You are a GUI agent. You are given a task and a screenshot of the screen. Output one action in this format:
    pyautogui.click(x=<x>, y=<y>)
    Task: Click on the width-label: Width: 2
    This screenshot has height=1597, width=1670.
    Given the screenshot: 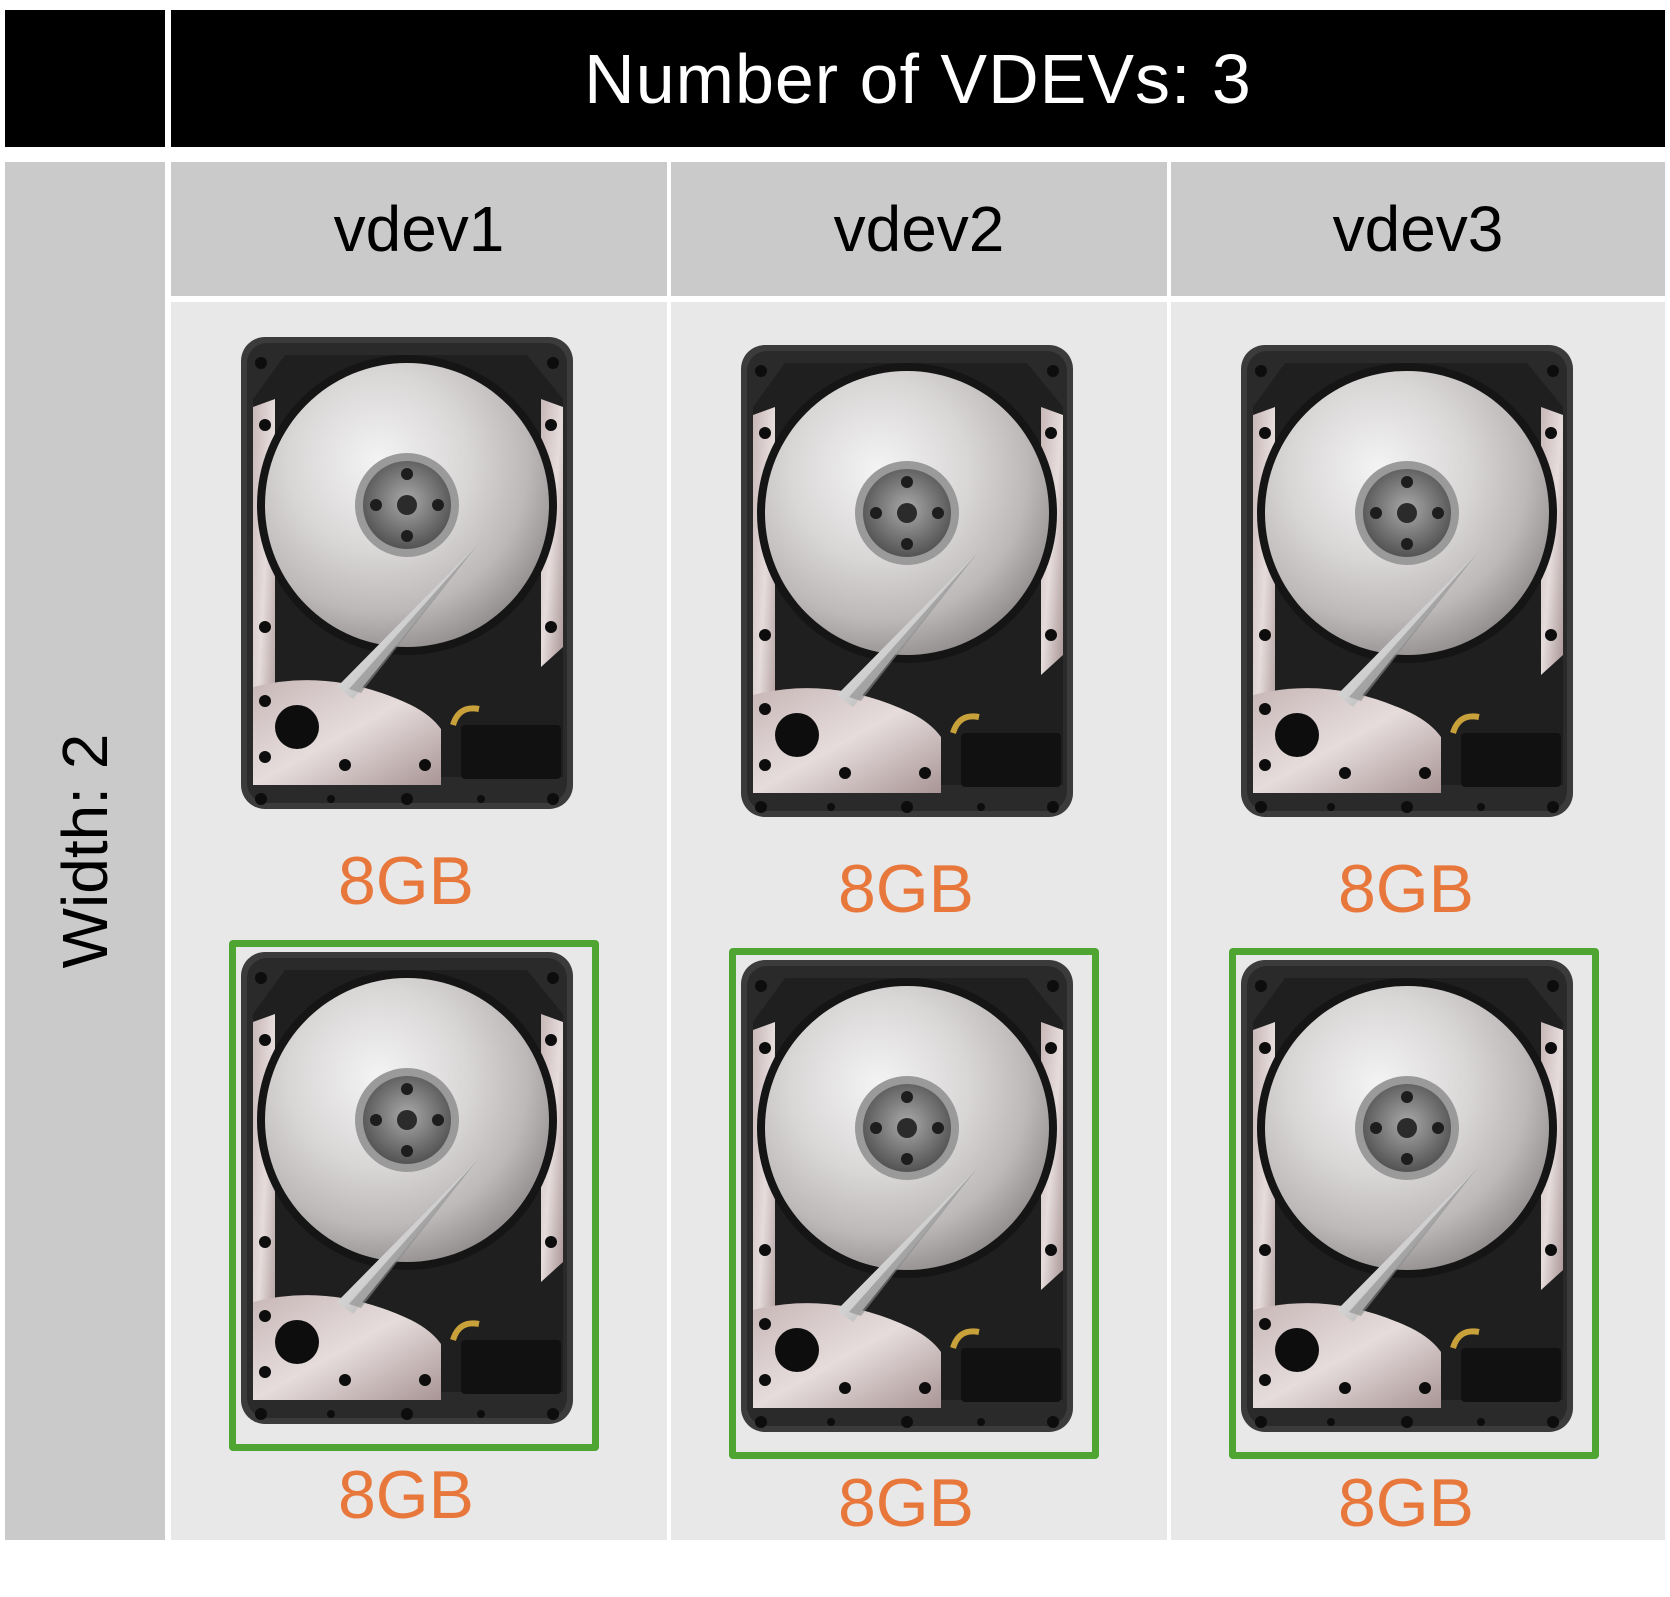 What is the action you would take?
    pyautogui.click(x=85, y=851)
    